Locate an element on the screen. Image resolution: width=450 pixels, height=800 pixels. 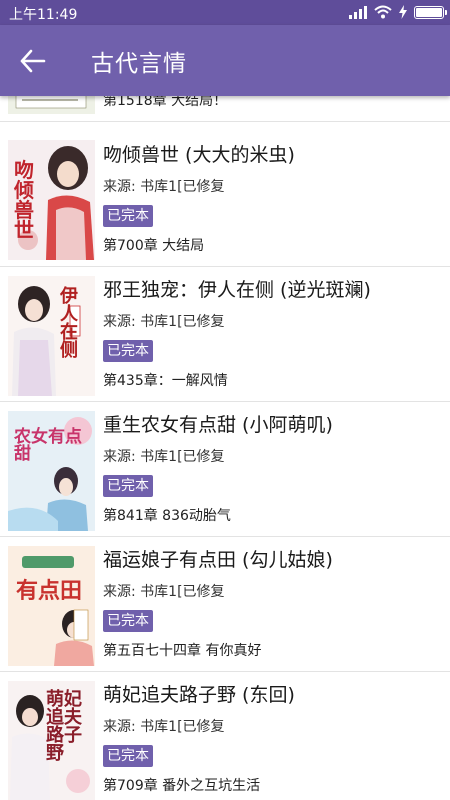
book-chapter: 第1518章 大结局！ is located at coordinates (165, 102).